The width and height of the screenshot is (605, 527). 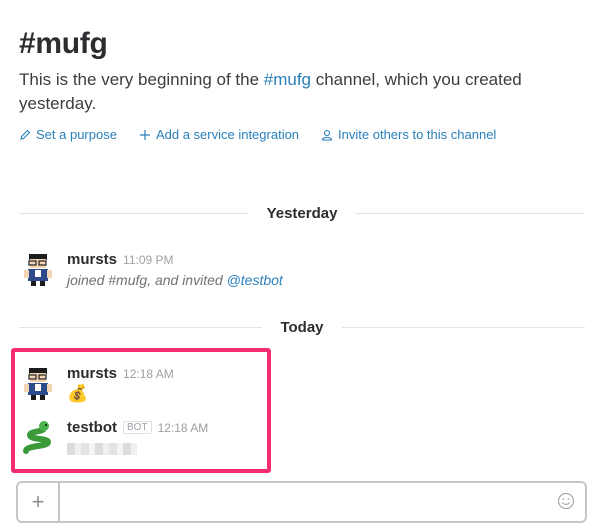 I want to click on day-divider-yesterday: Yesterday, so click(x=302, y=213).